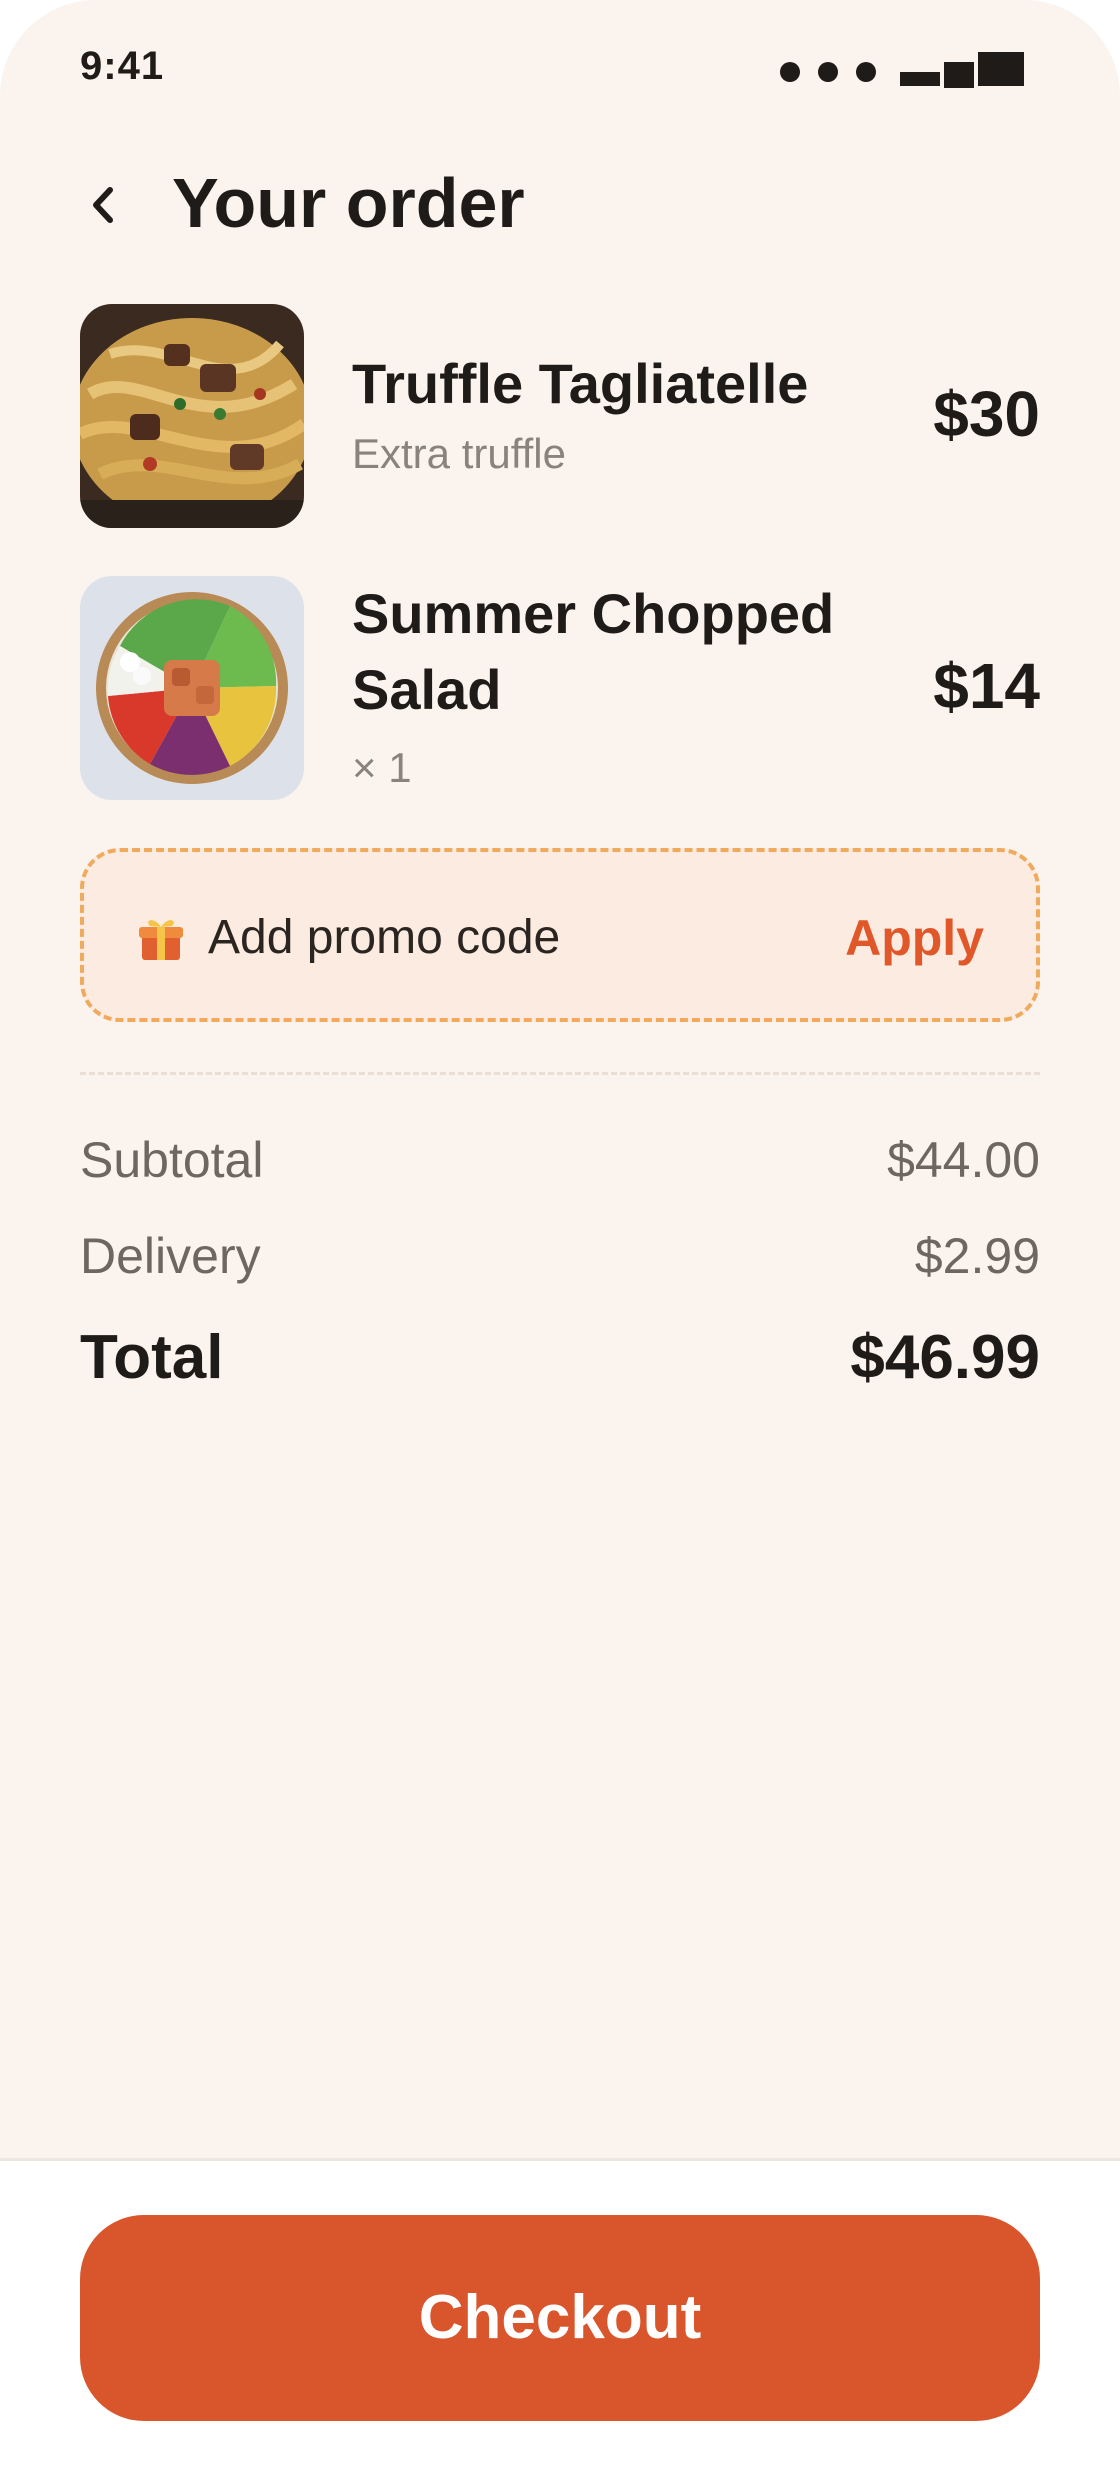 The height and width of the screenshot is (2480, 1120). Describe the element at coordinates (382, 767) in the screenshot. I see `item-quantity: × 1` at that location.